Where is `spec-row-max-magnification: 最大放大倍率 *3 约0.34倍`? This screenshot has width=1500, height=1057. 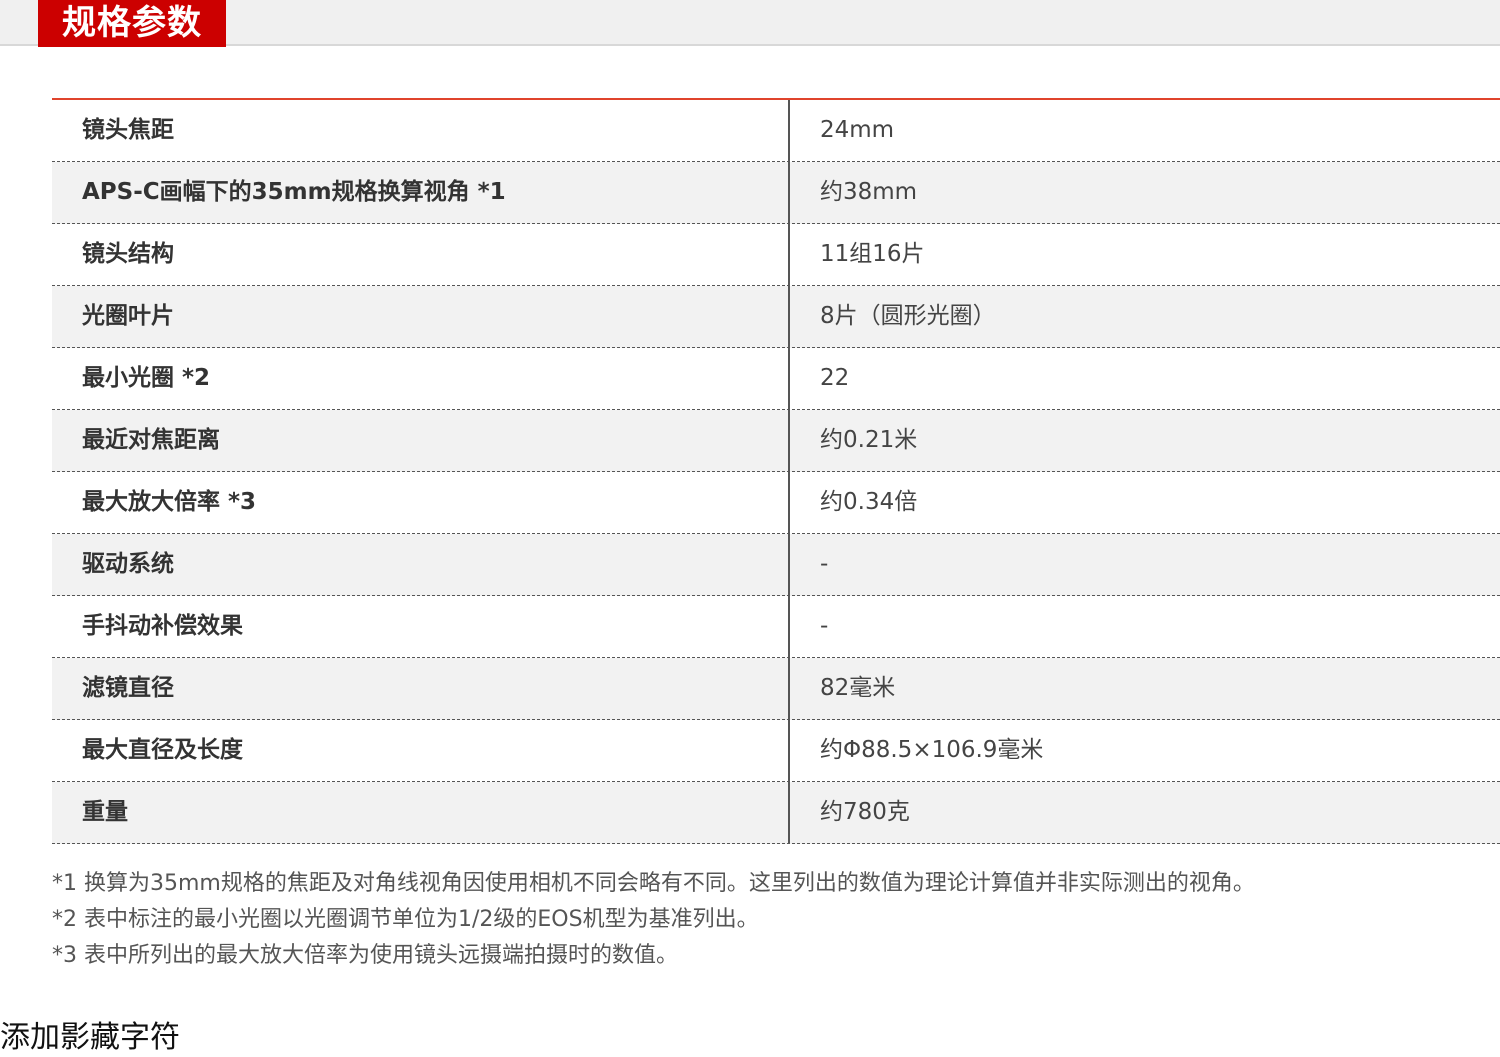 spec-row-max-magnification: 最大放大倍率 *3 约0.34倍 is located at coordinates (776, 503).